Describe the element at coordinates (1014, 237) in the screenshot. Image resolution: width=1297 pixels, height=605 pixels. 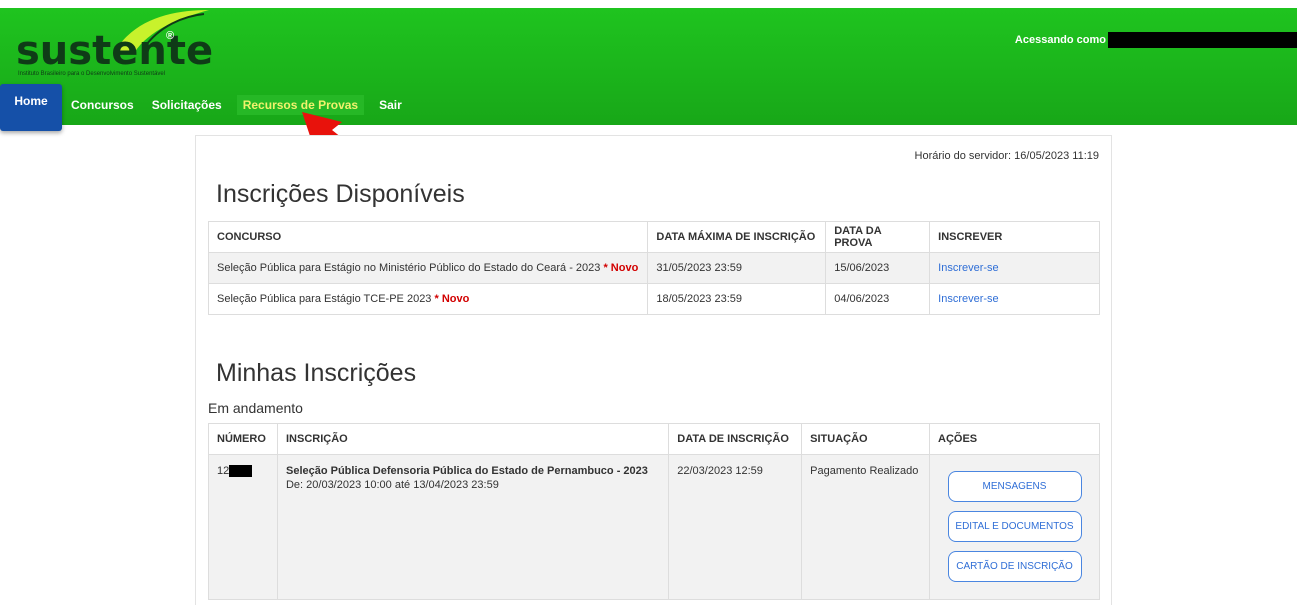
I see `col-inscrever: INSCREVER` at that location.